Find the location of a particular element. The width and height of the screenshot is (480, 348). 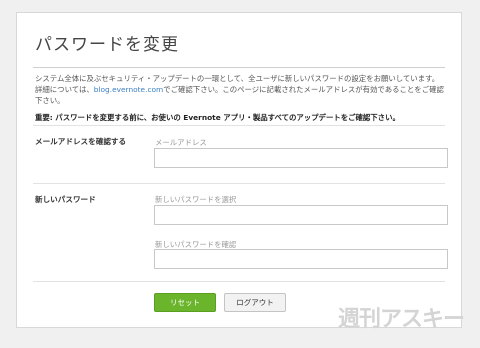

new-password-input is located at coordinates (301, 215).